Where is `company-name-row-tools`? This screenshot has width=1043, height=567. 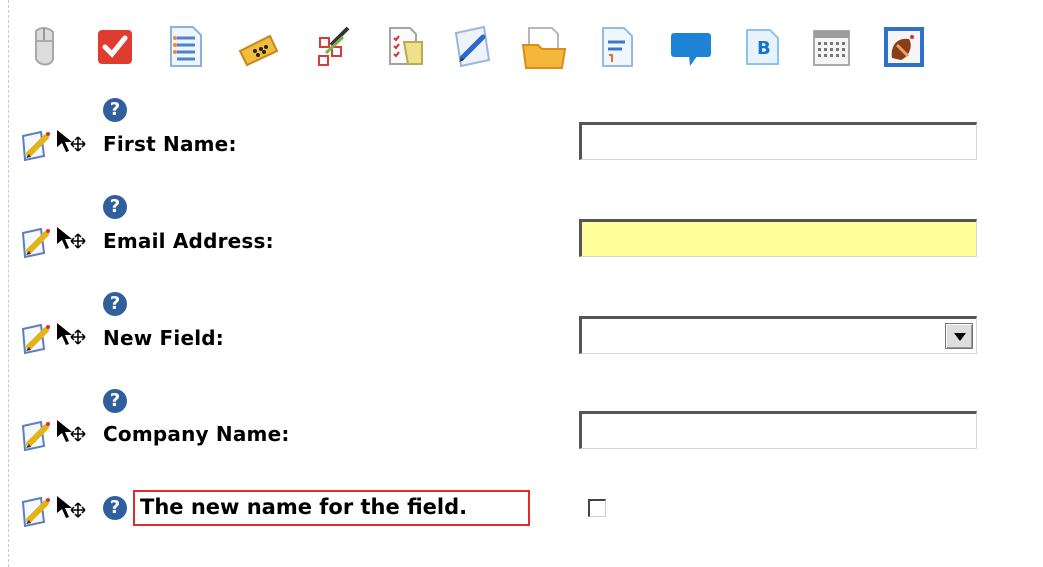 company-name-row-tools is located at coordinates (54, 435).